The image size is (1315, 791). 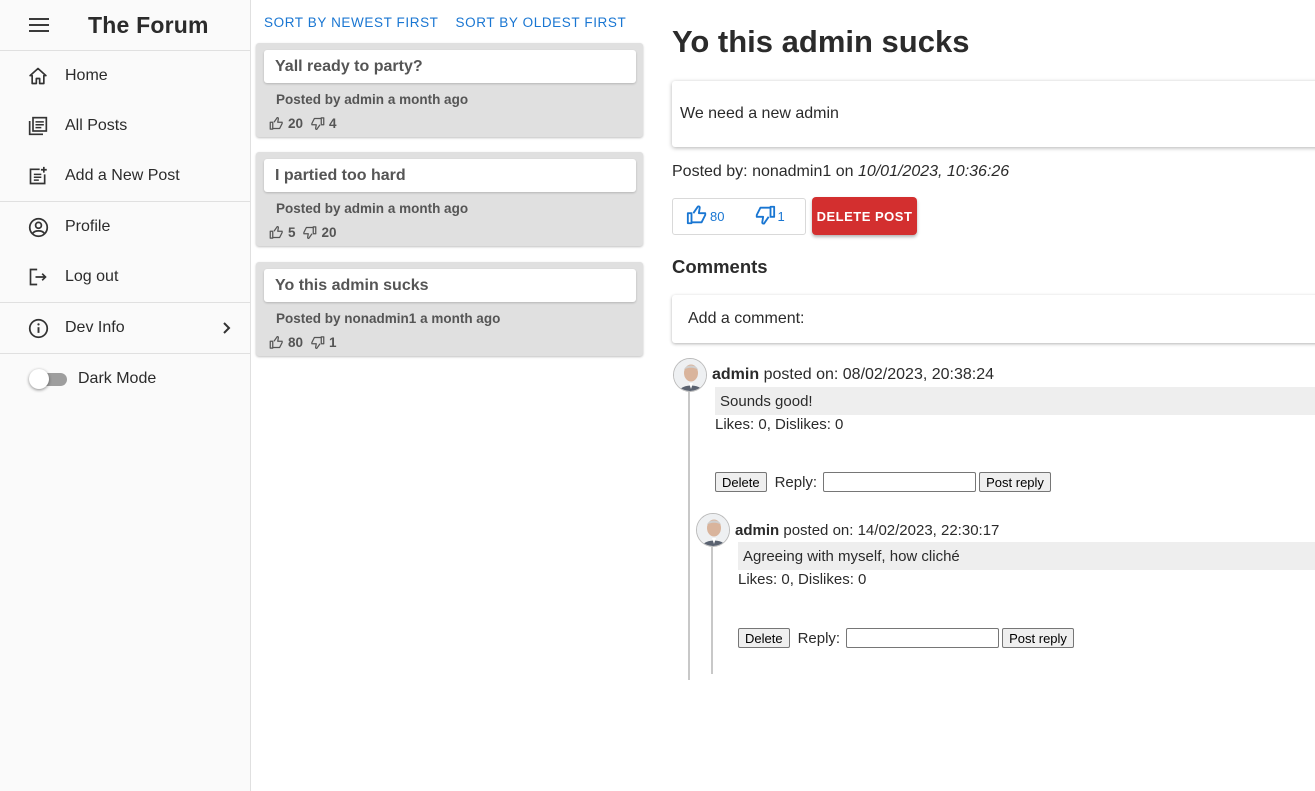 I want to click on comment-date: 14/02/2023, 22:30:17, so click(x=928, y=530).